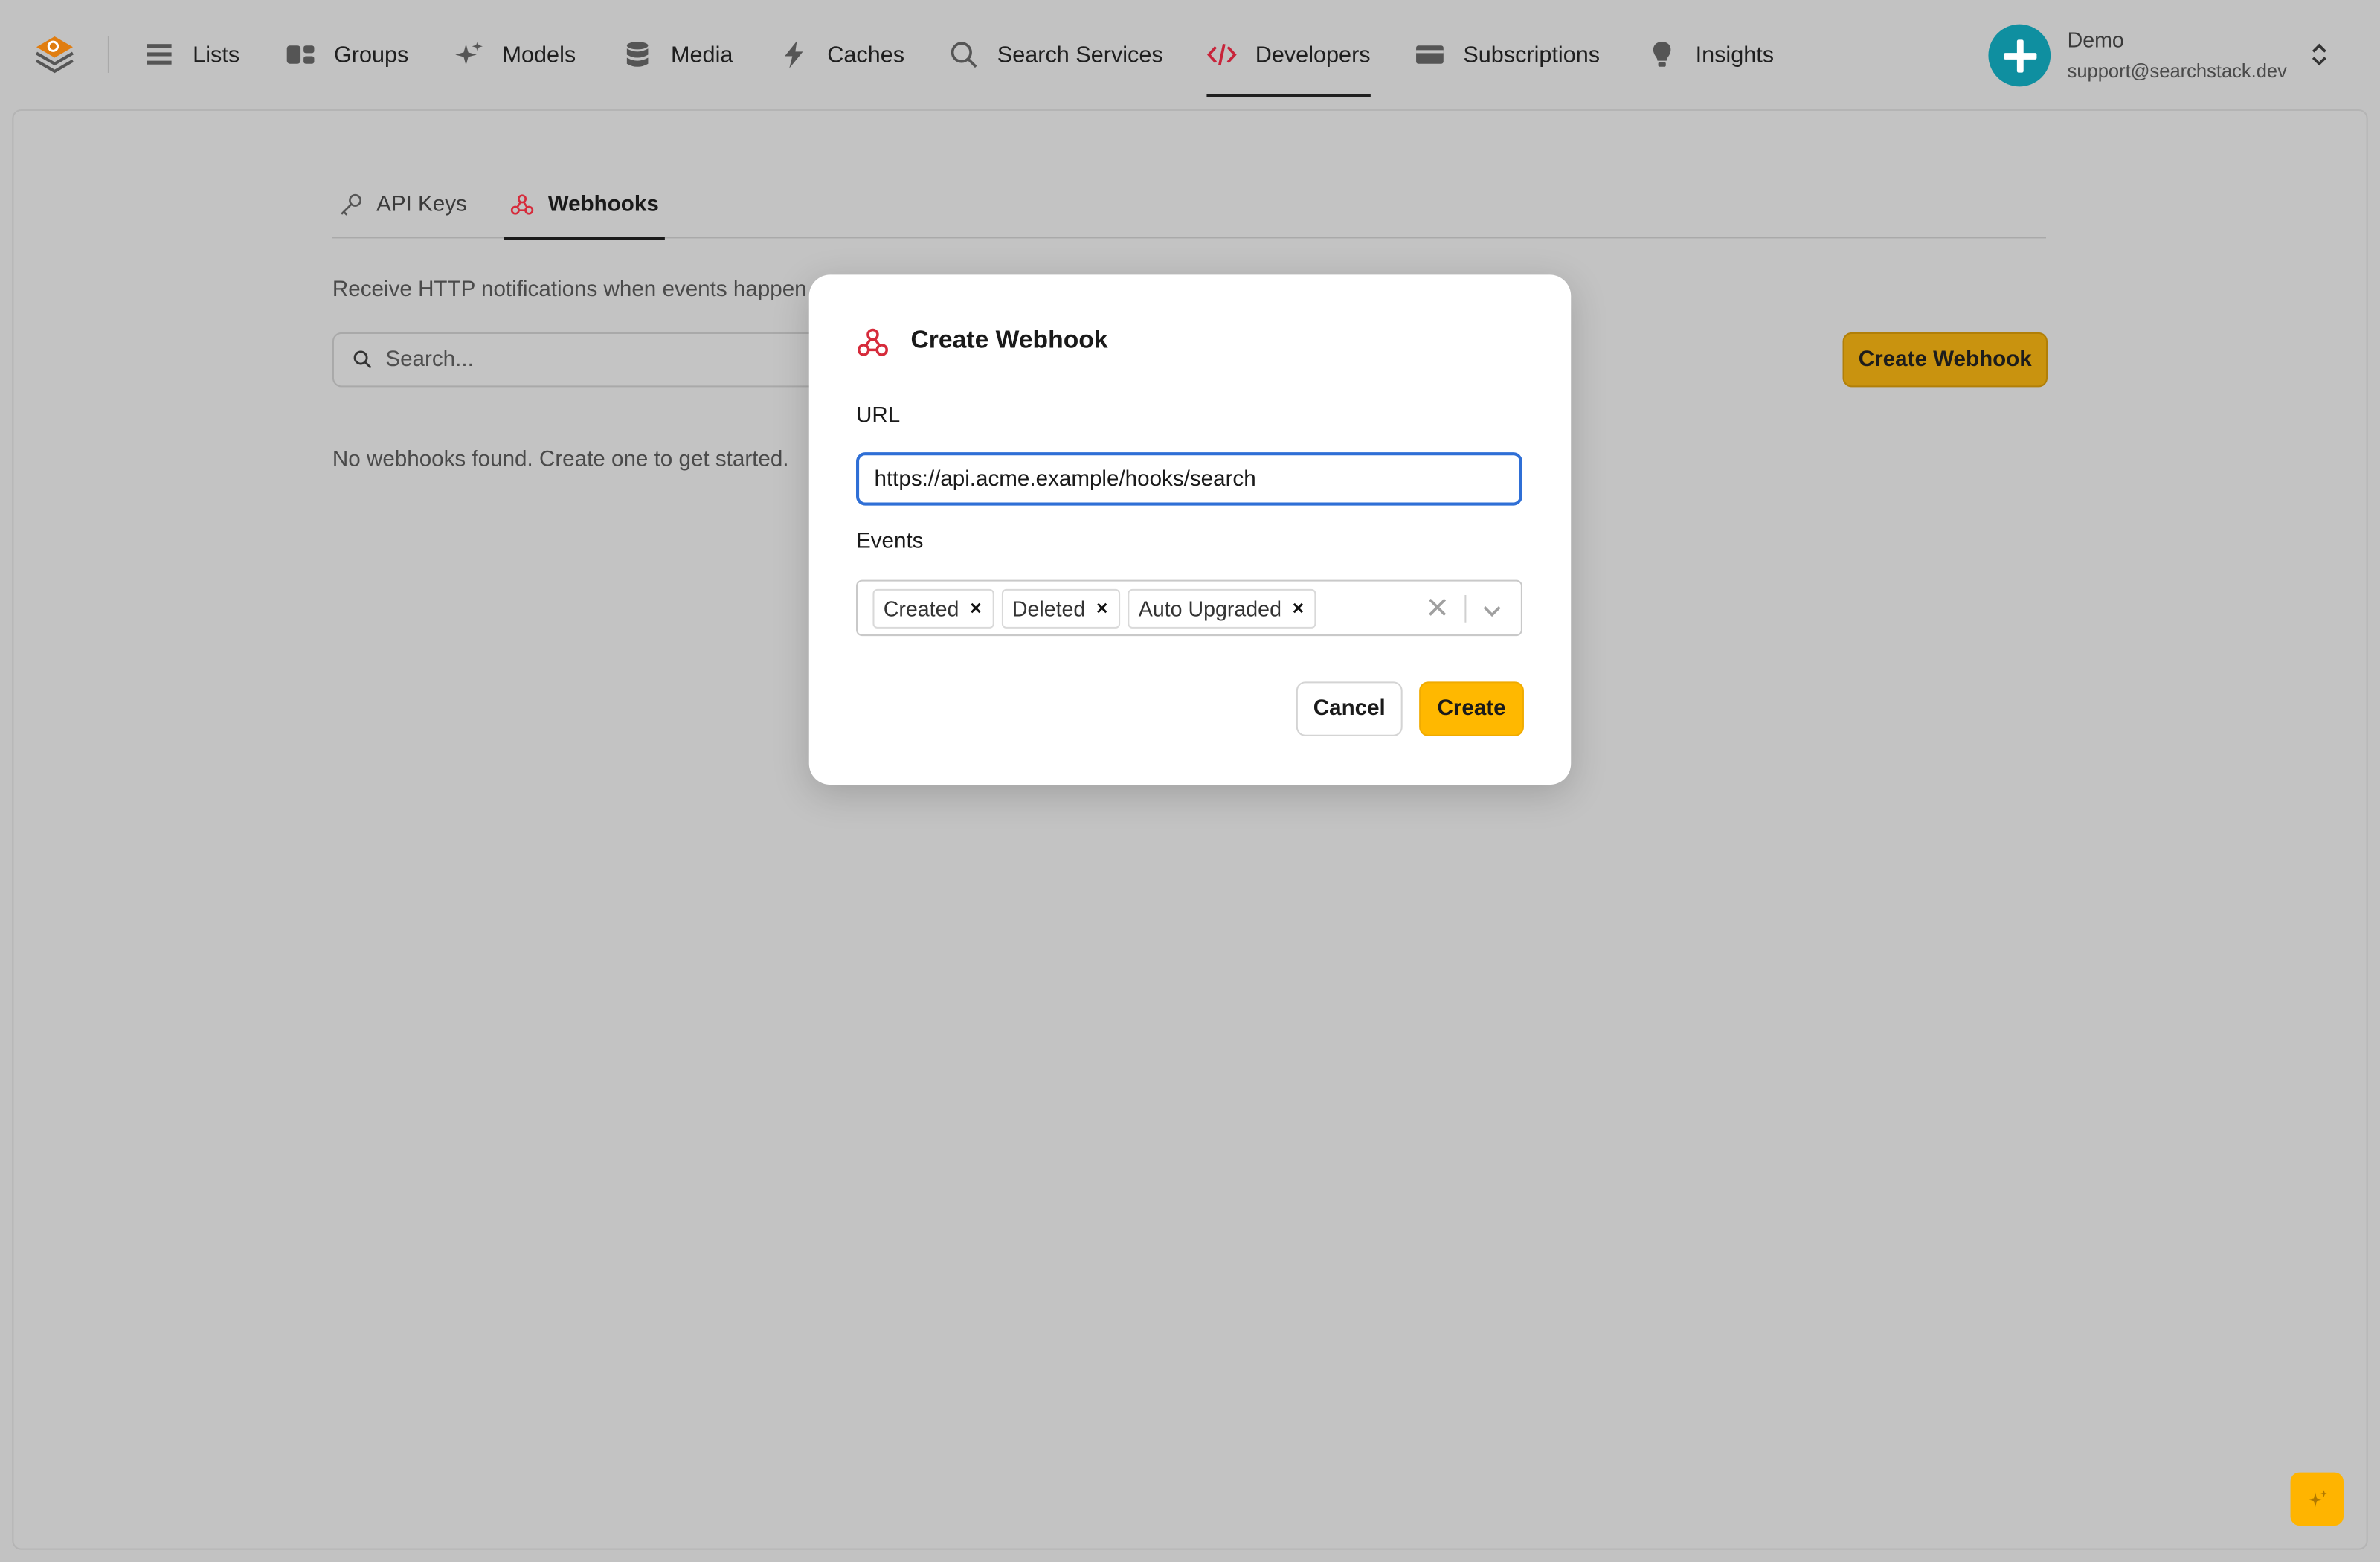 This screenshot has width=2380, height=1562. I want to click on tab-webhooks: Webhooks, so click(585, 205).